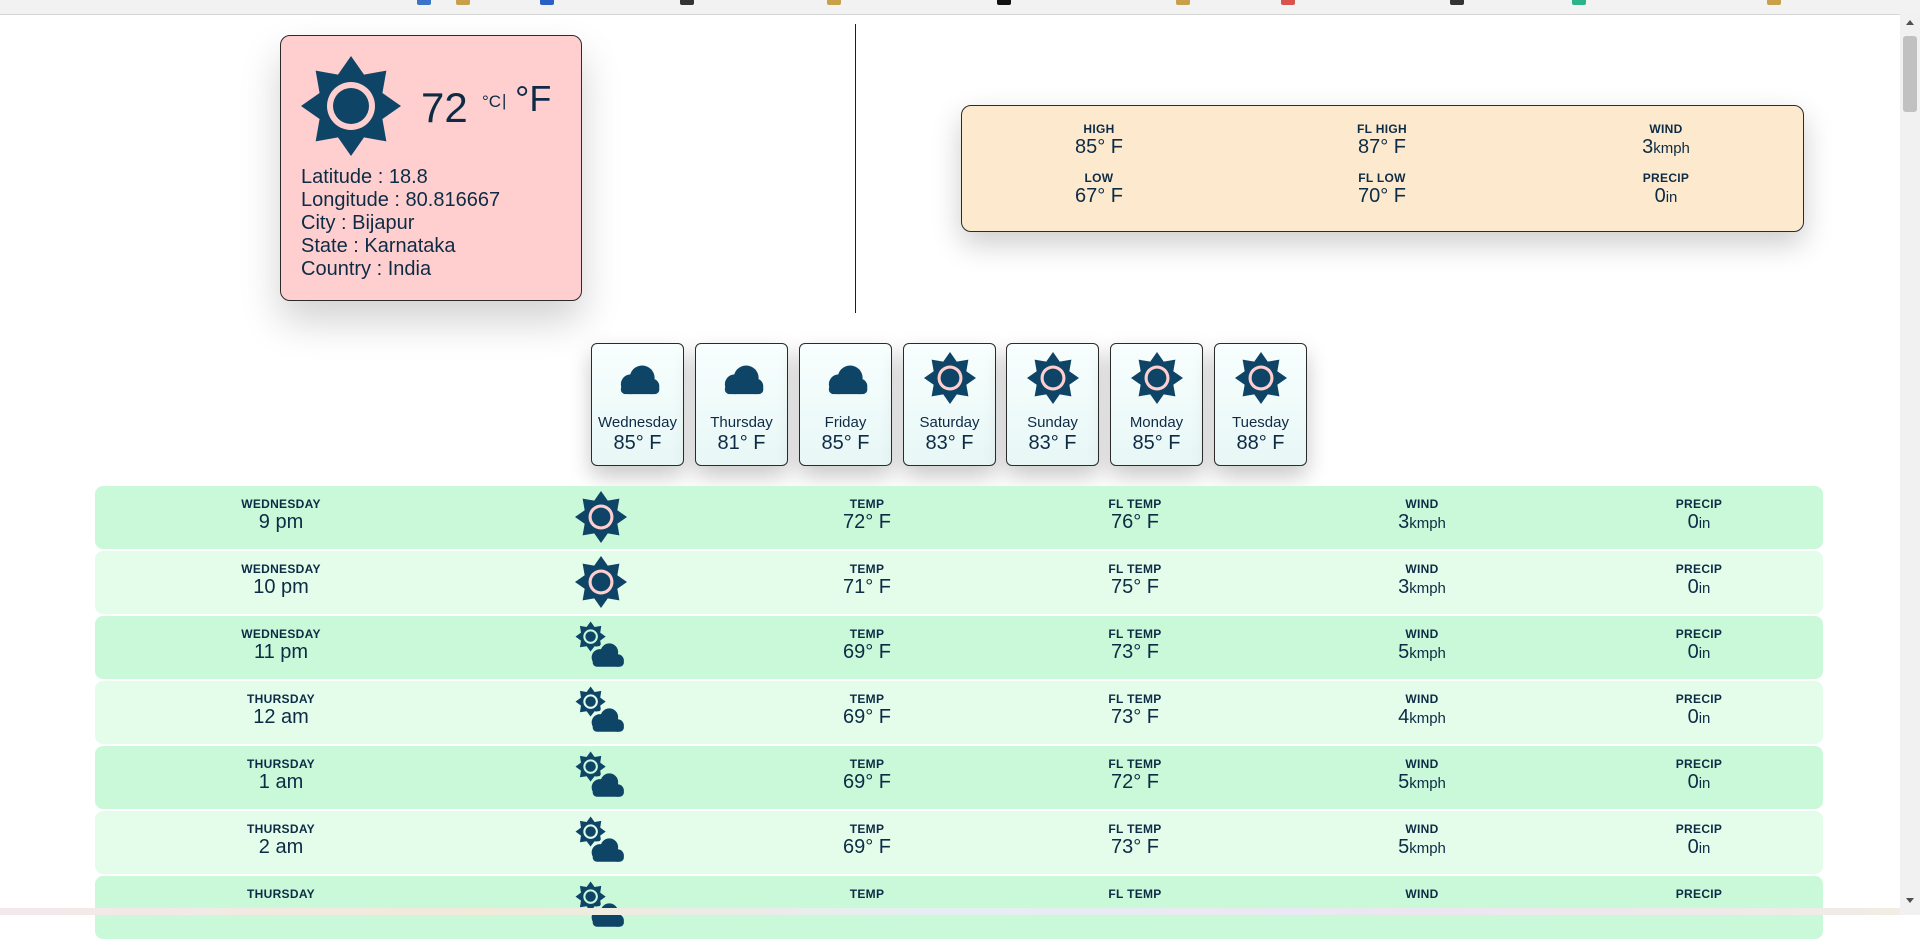 This screenshot has height=941, width=1920. I want to click on forecast-day-card: Saturday 83° F, so click(949, 404).